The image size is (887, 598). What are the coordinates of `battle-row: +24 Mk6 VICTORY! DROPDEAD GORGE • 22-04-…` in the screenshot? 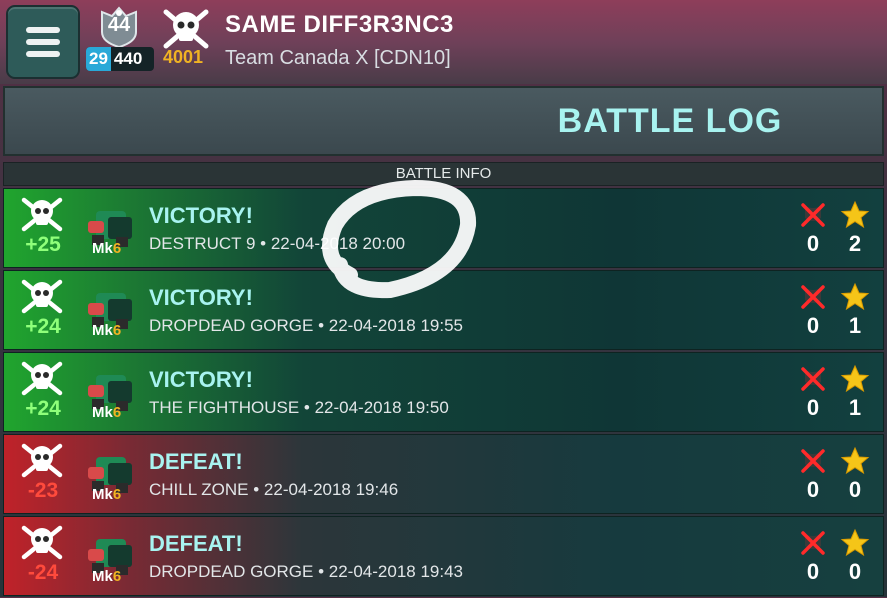 It's located at (443, 310).